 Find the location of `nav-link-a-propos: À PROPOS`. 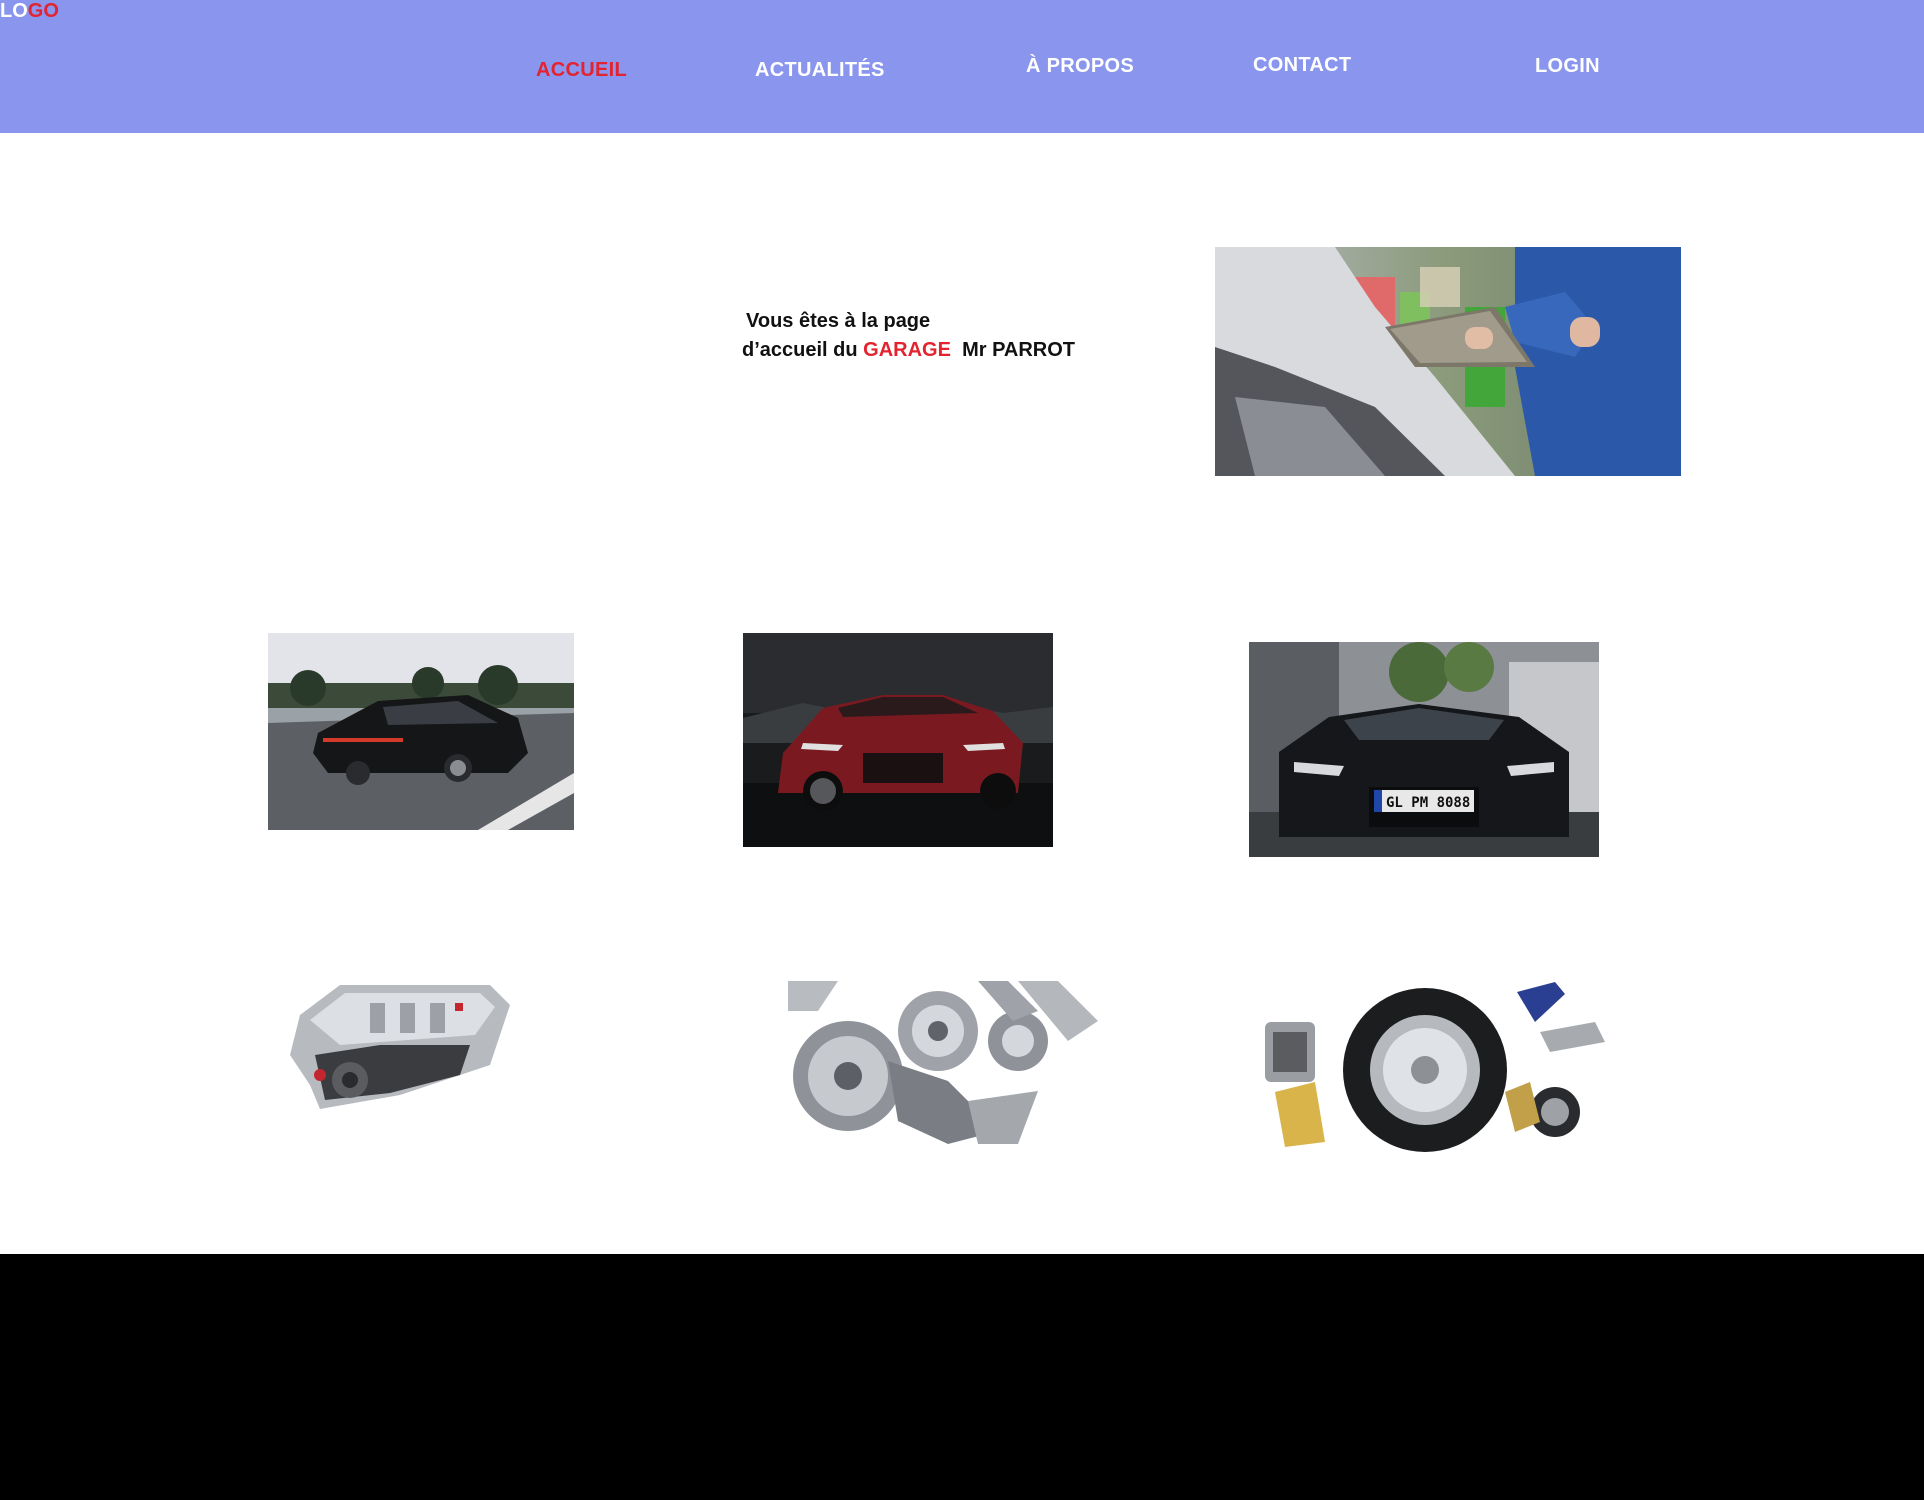

nav-link-a-propos: À PROPOS is located at coordinates (1080, 66).